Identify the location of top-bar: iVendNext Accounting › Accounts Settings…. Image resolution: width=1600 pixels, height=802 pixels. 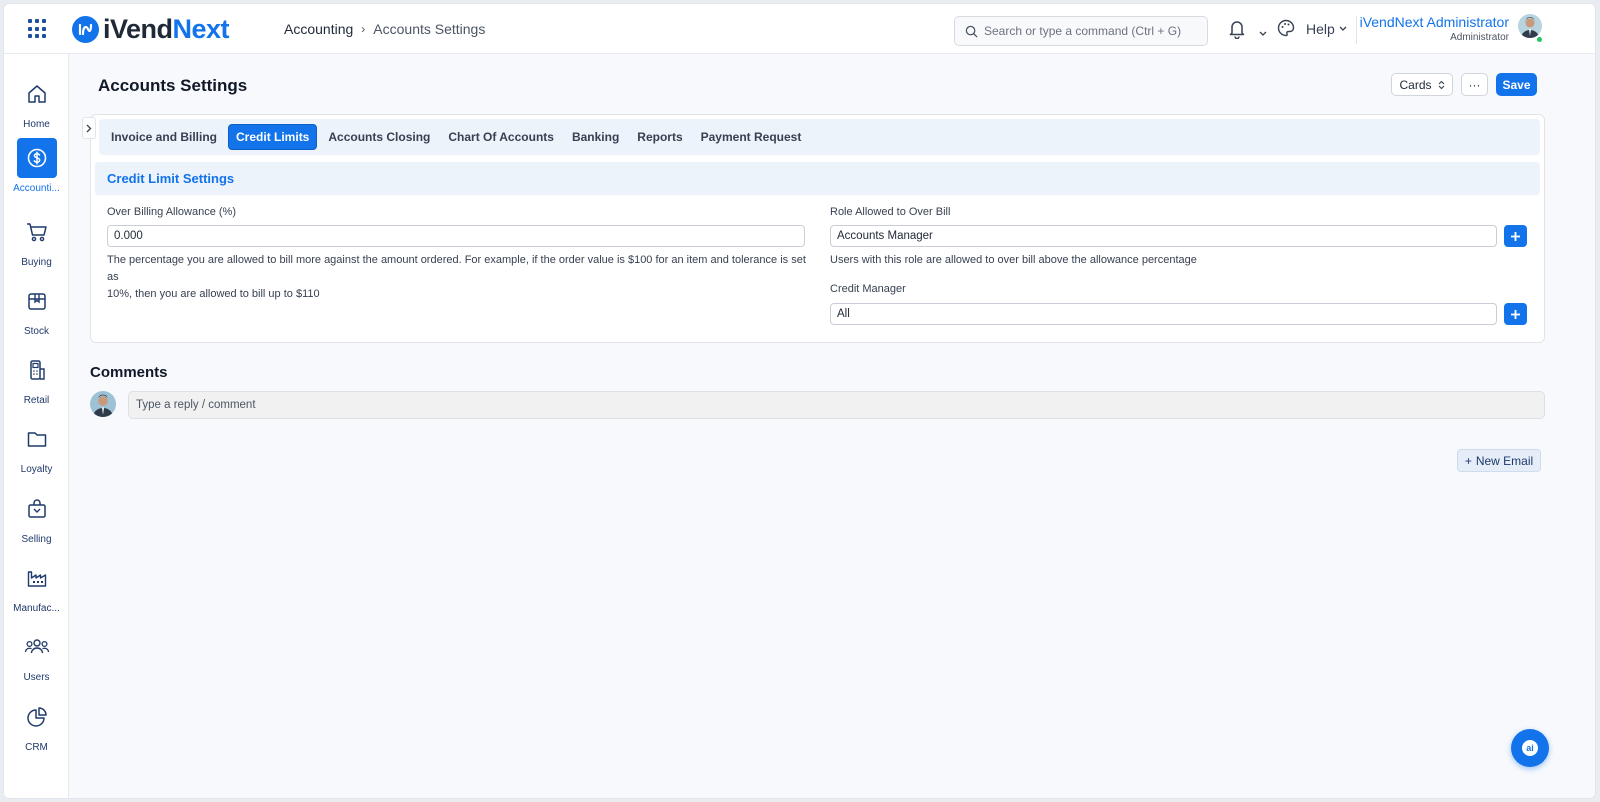
(799, 29).